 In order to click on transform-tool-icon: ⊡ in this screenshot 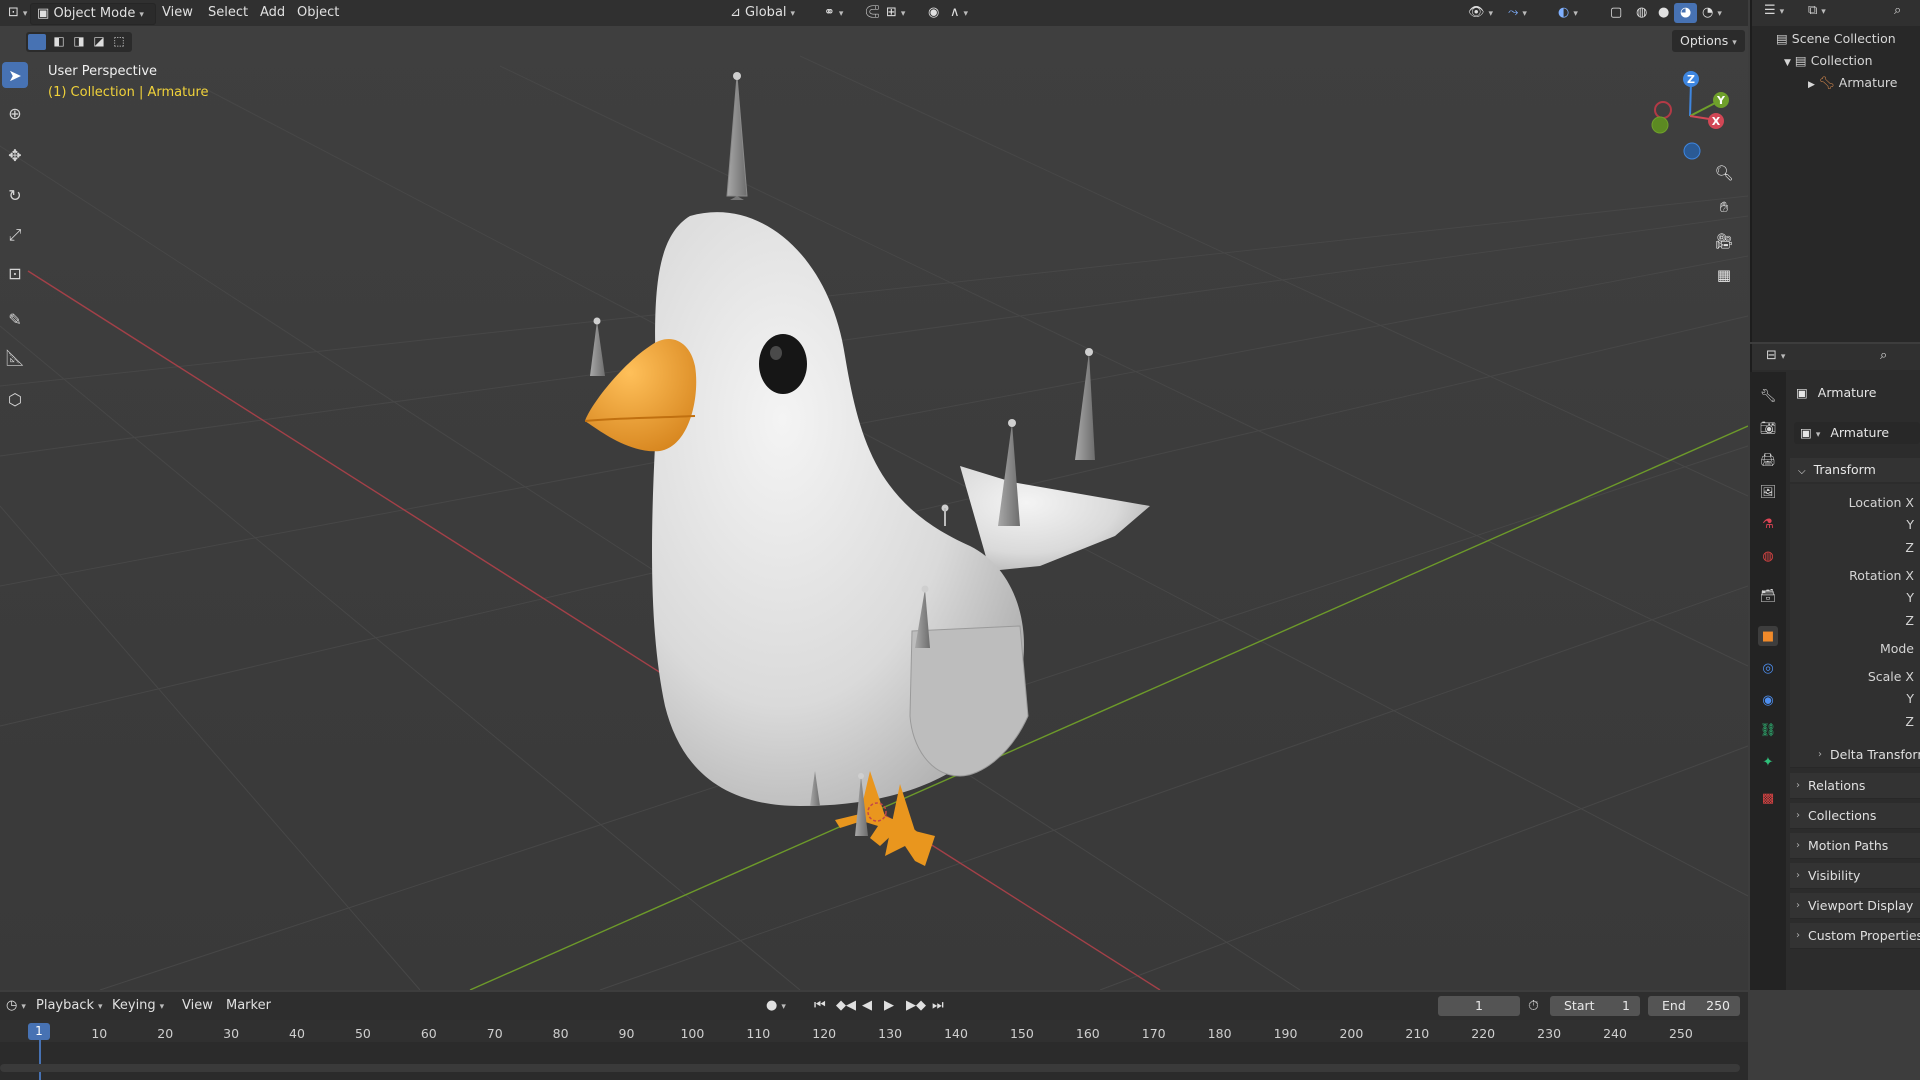, I will do `click(15, 273)`.